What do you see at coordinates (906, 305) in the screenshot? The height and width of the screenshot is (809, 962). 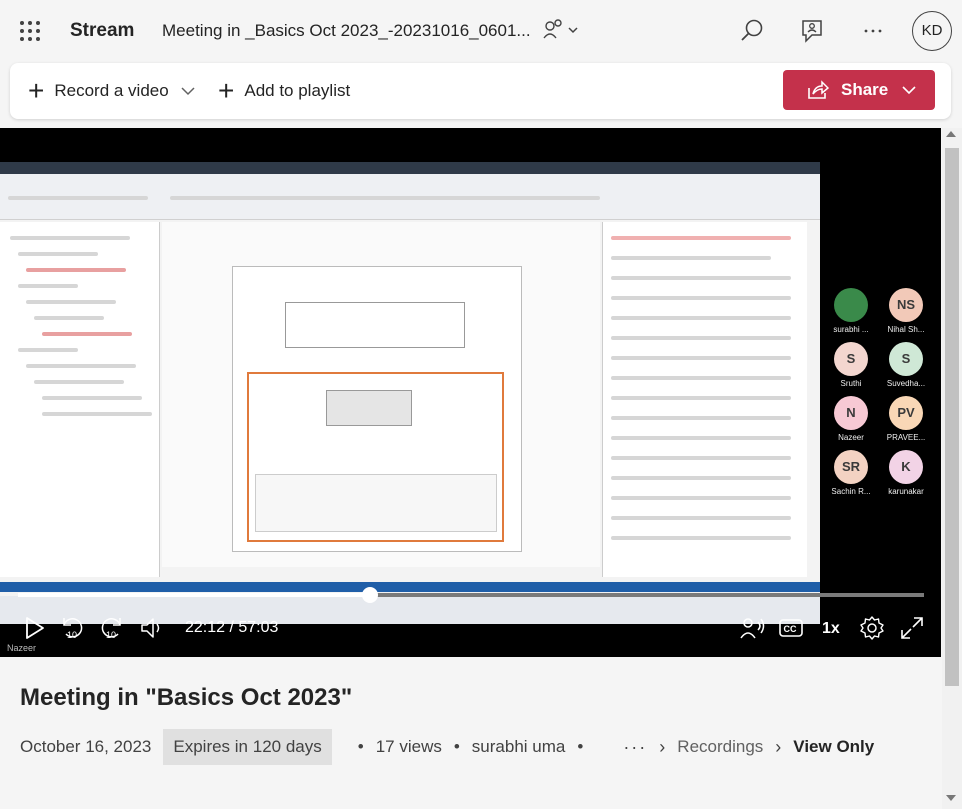 I see `participant-avatar: NS` at bounding box center [906, 305].